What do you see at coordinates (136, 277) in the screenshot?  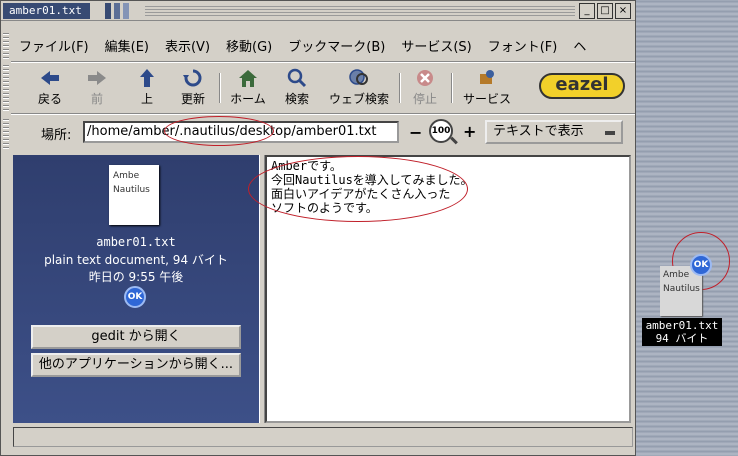 I see `sidebar-modified: 昨日の 9:55 午後` at bounding box center [136, 277].